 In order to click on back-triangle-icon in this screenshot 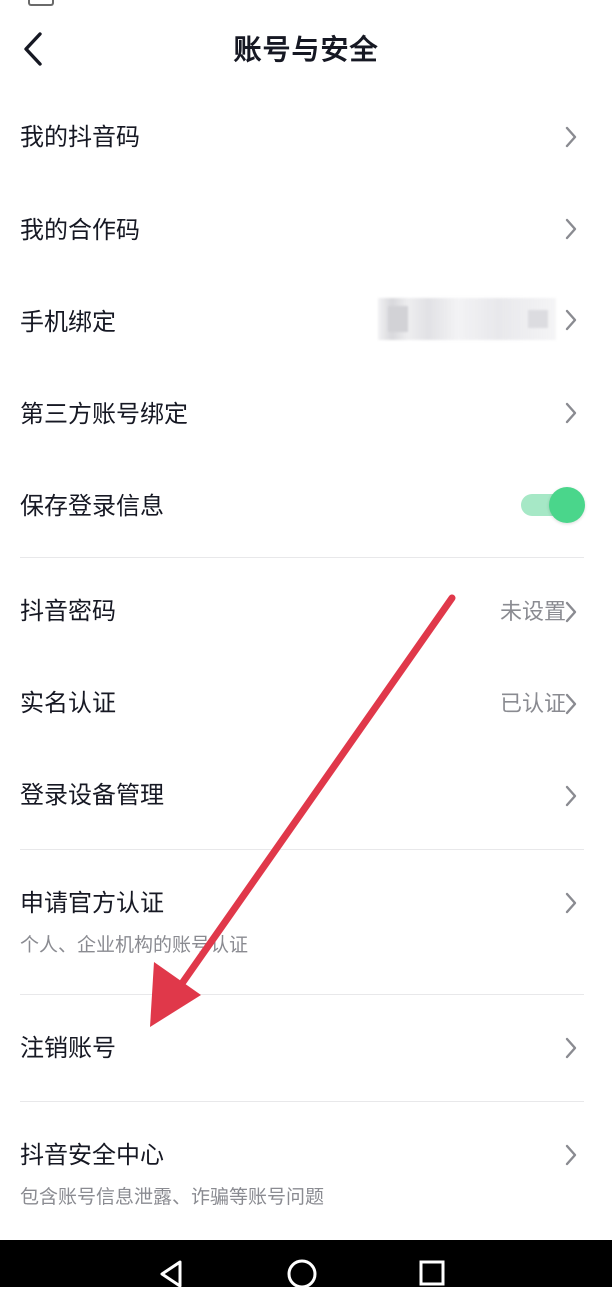, I will do `click(172, 1274)`.